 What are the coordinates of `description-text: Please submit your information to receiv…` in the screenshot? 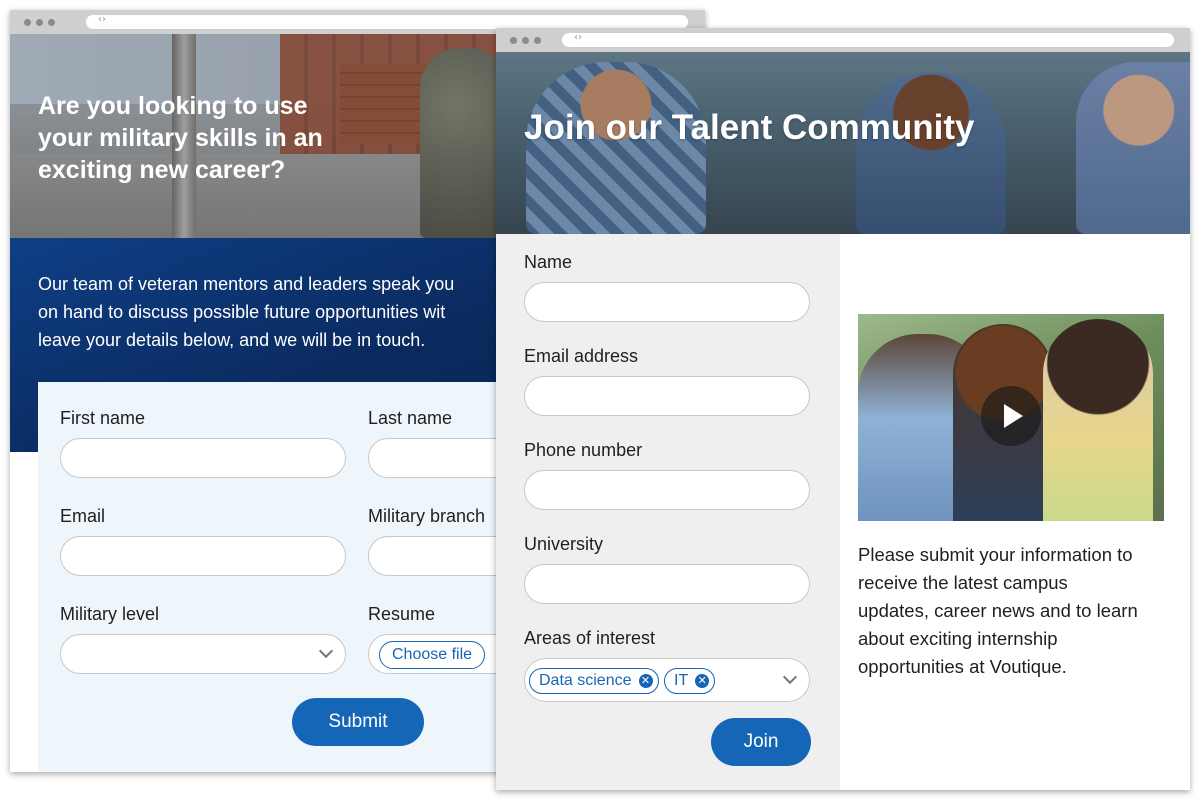 It's located at (998, 610).